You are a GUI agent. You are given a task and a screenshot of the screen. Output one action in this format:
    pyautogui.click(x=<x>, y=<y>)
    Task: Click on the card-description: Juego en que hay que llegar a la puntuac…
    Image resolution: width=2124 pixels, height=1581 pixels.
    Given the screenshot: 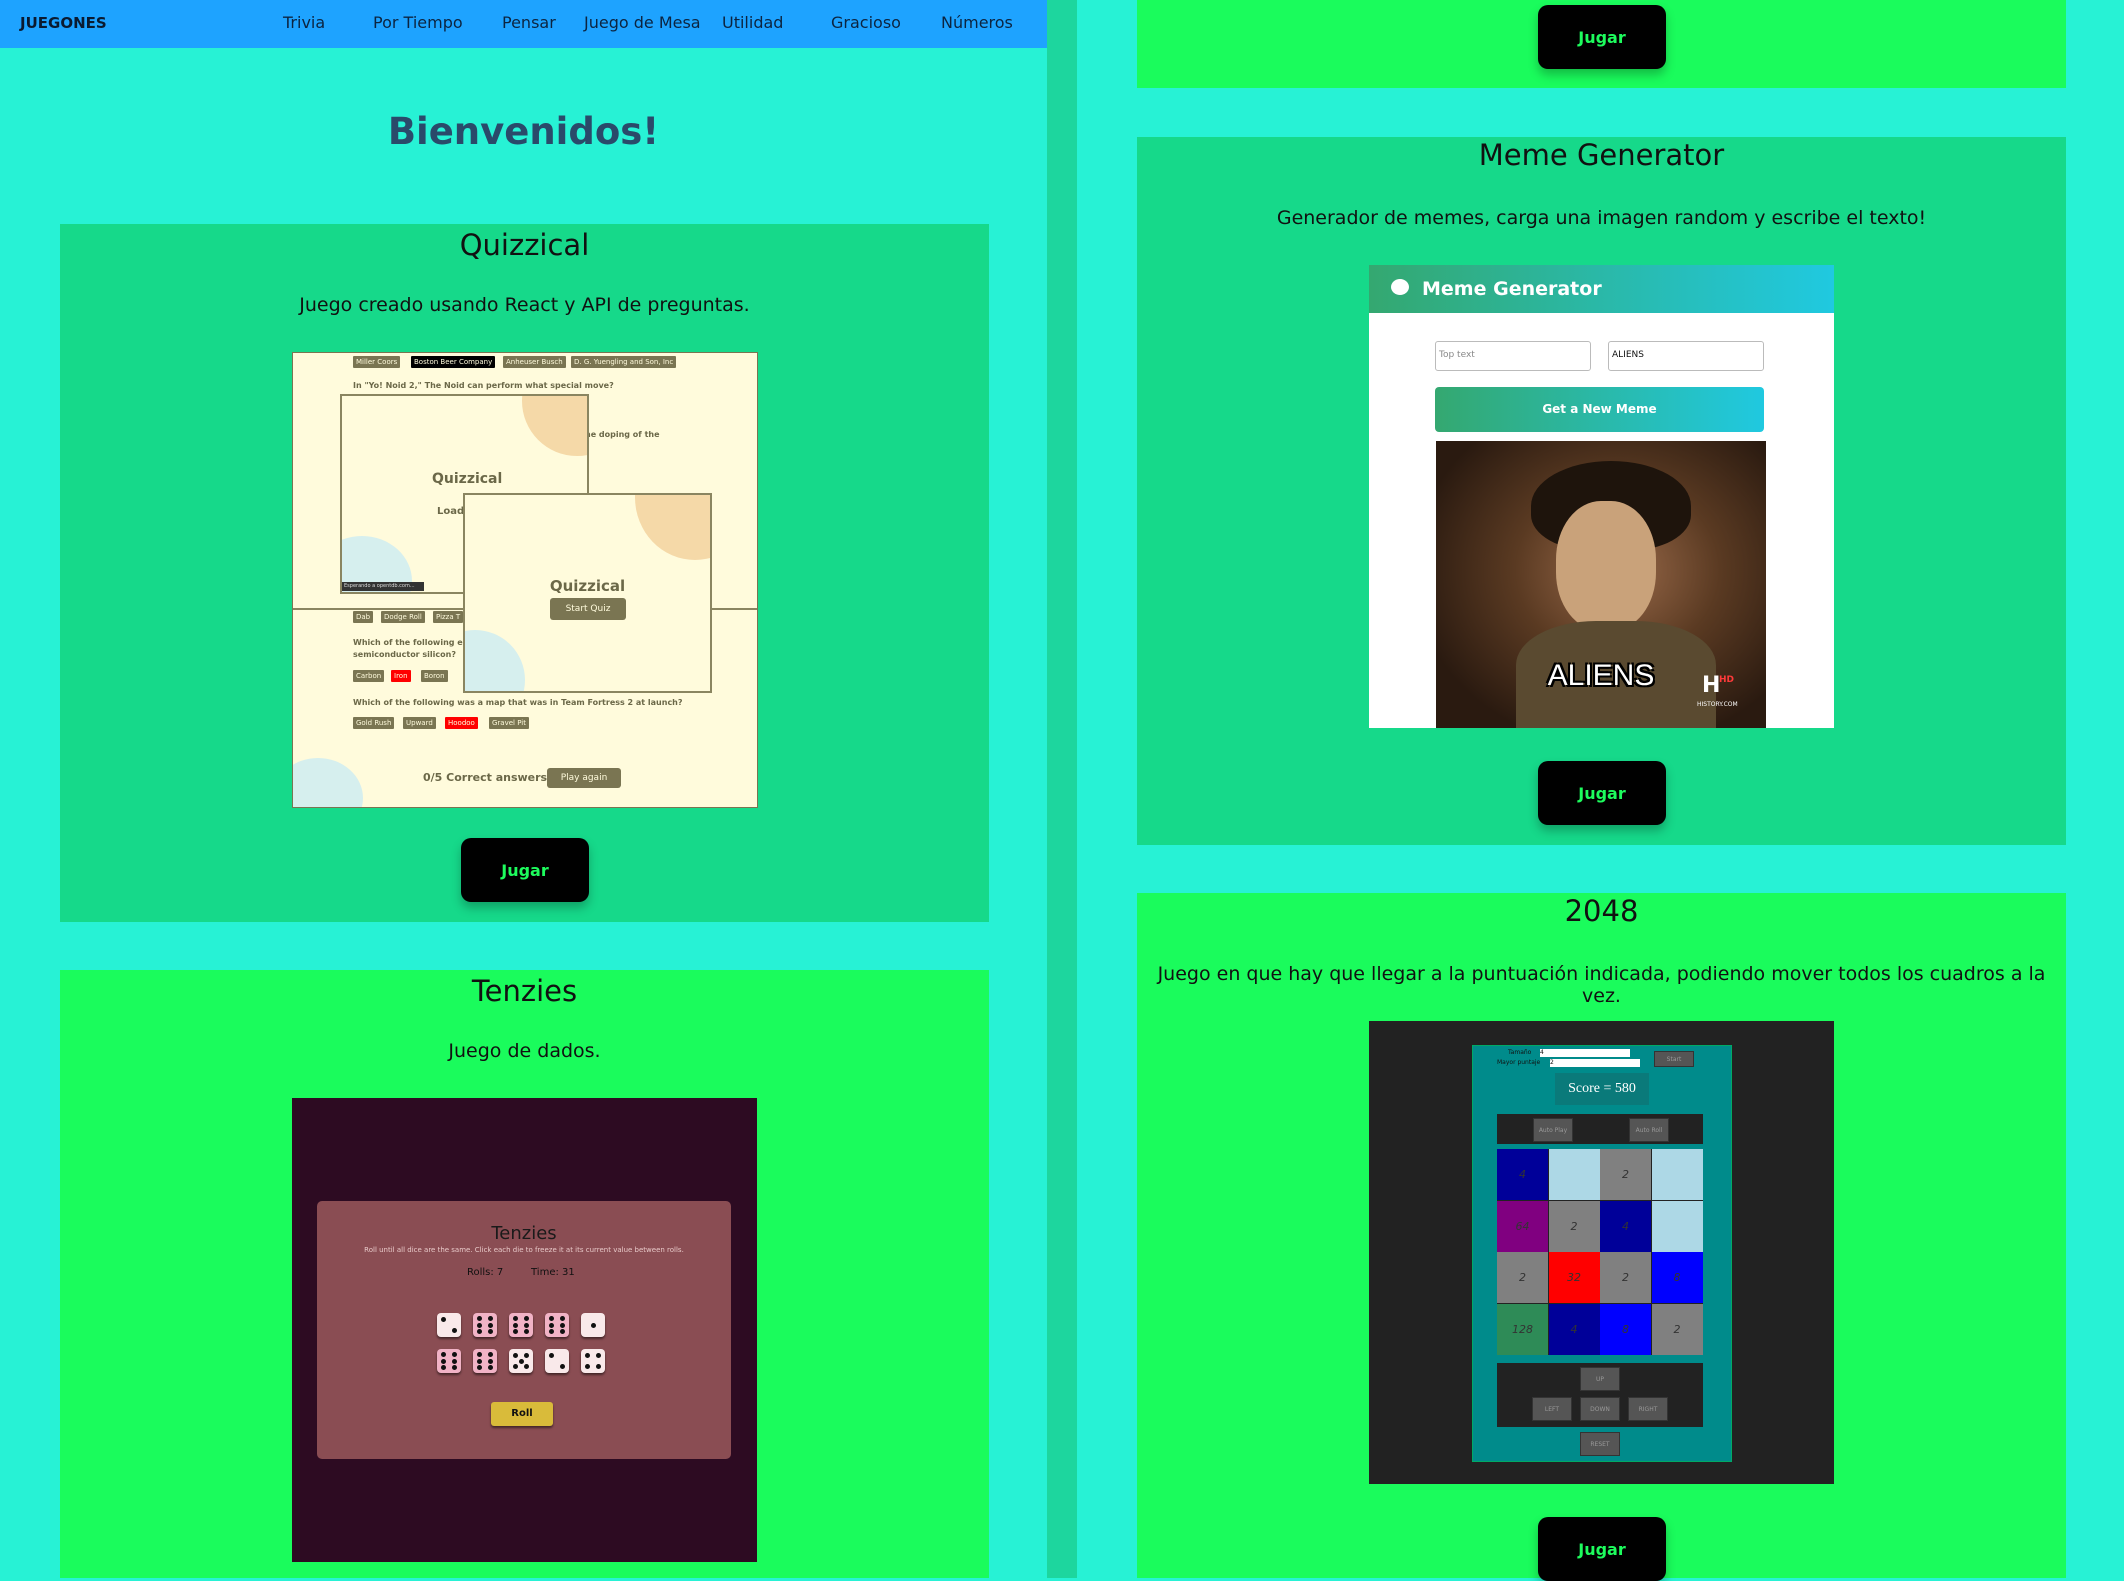 What is the action you would take?
    pyautogui.click(x=1601, y=985)
    